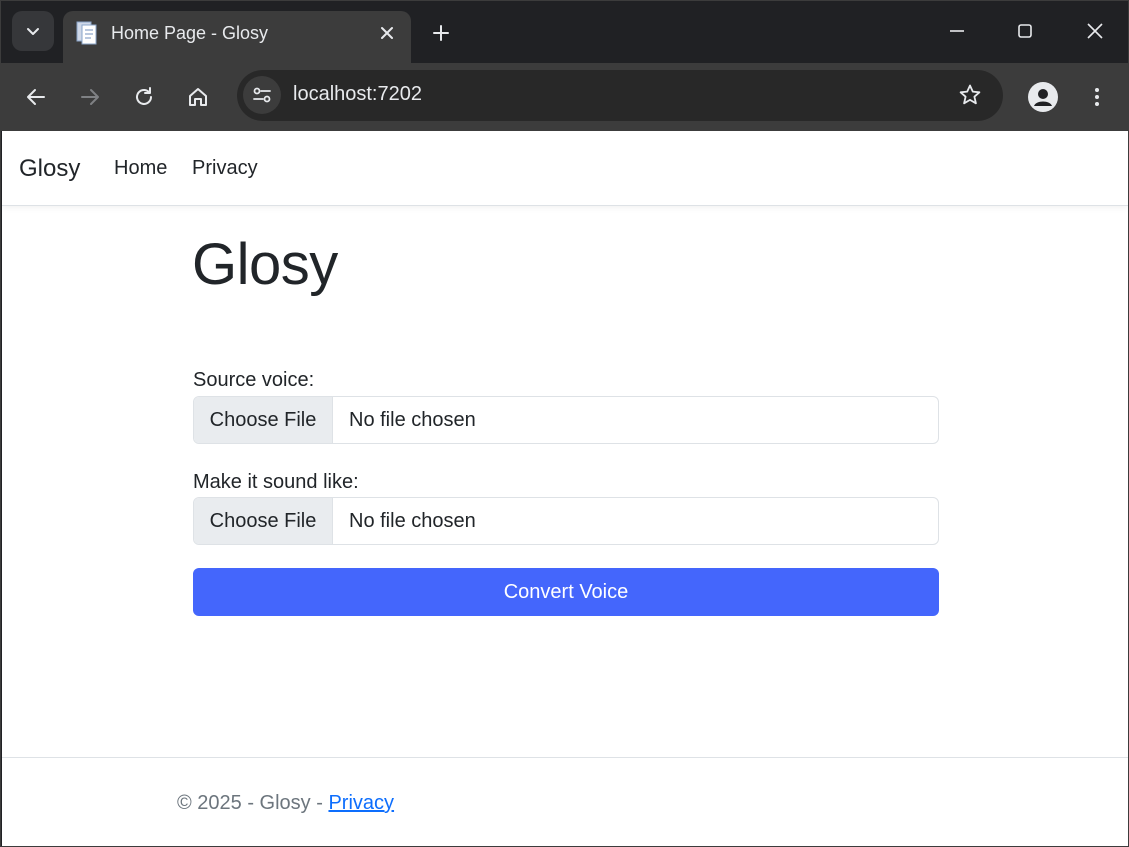  I want to click on tab-search-button, so click(33, 31).